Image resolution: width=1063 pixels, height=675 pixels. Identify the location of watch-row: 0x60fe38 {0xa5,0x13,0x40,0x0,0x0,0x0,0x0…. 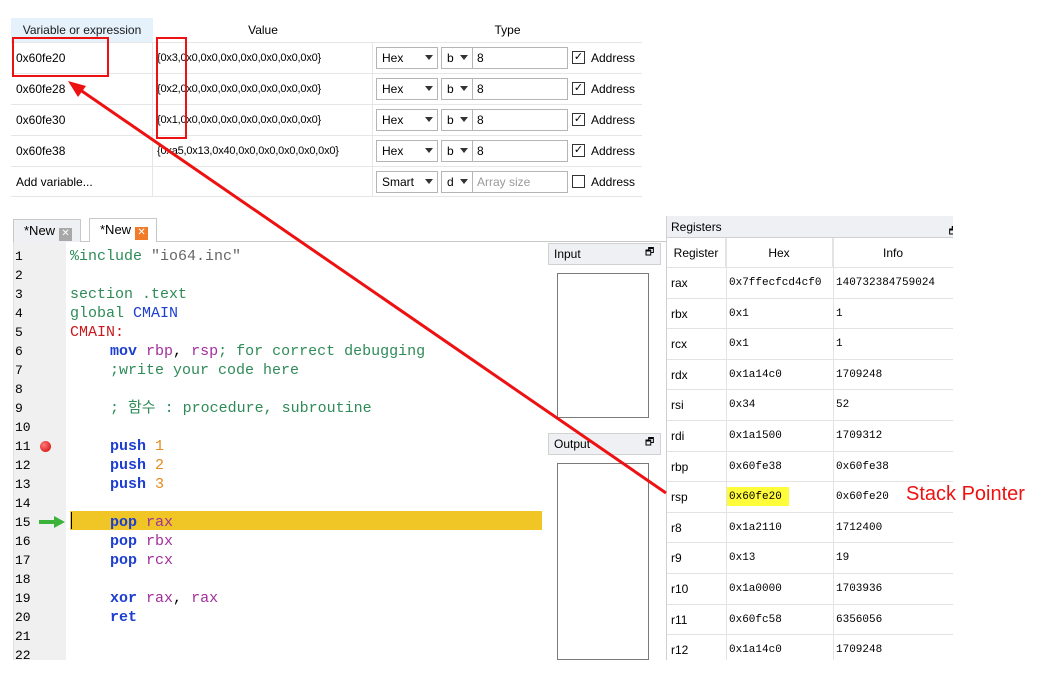
(326, 150).